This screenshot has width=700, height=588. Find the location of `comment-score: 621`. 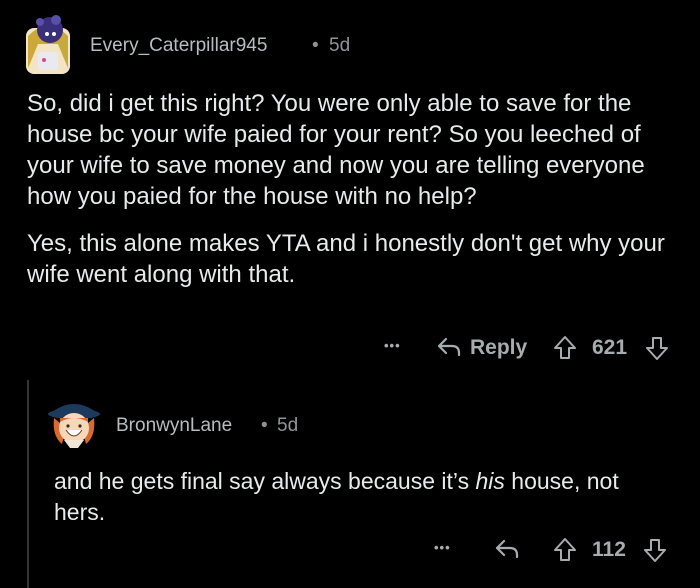

comment-score: 621 is located at coordinates (610, 347).